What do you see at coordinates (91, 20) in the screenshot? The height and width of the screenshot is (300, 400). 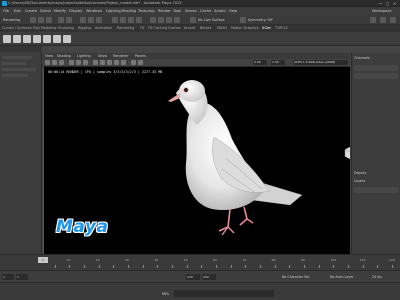 I see `select-object-icon` at bounding box center [91, 20].